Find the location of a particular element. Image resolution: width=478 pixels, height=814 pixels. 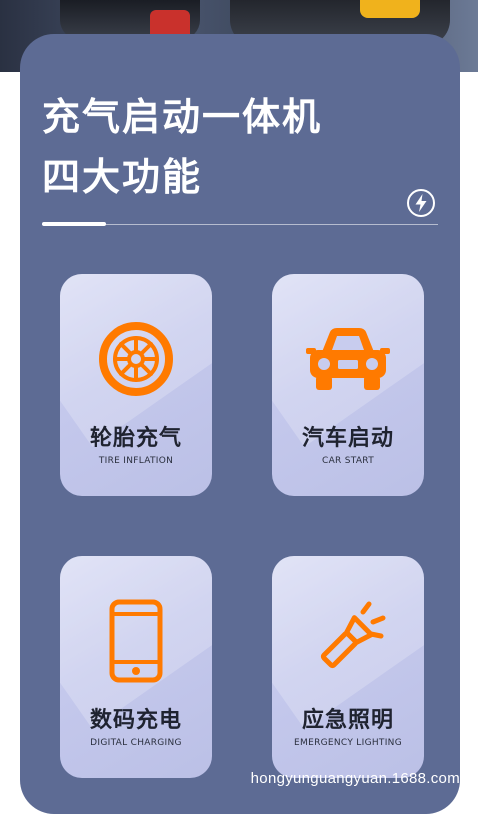

feature-card-tire-inflation: 轮胎充气 TIRE INFLATION is located at coordinates (136, 385).